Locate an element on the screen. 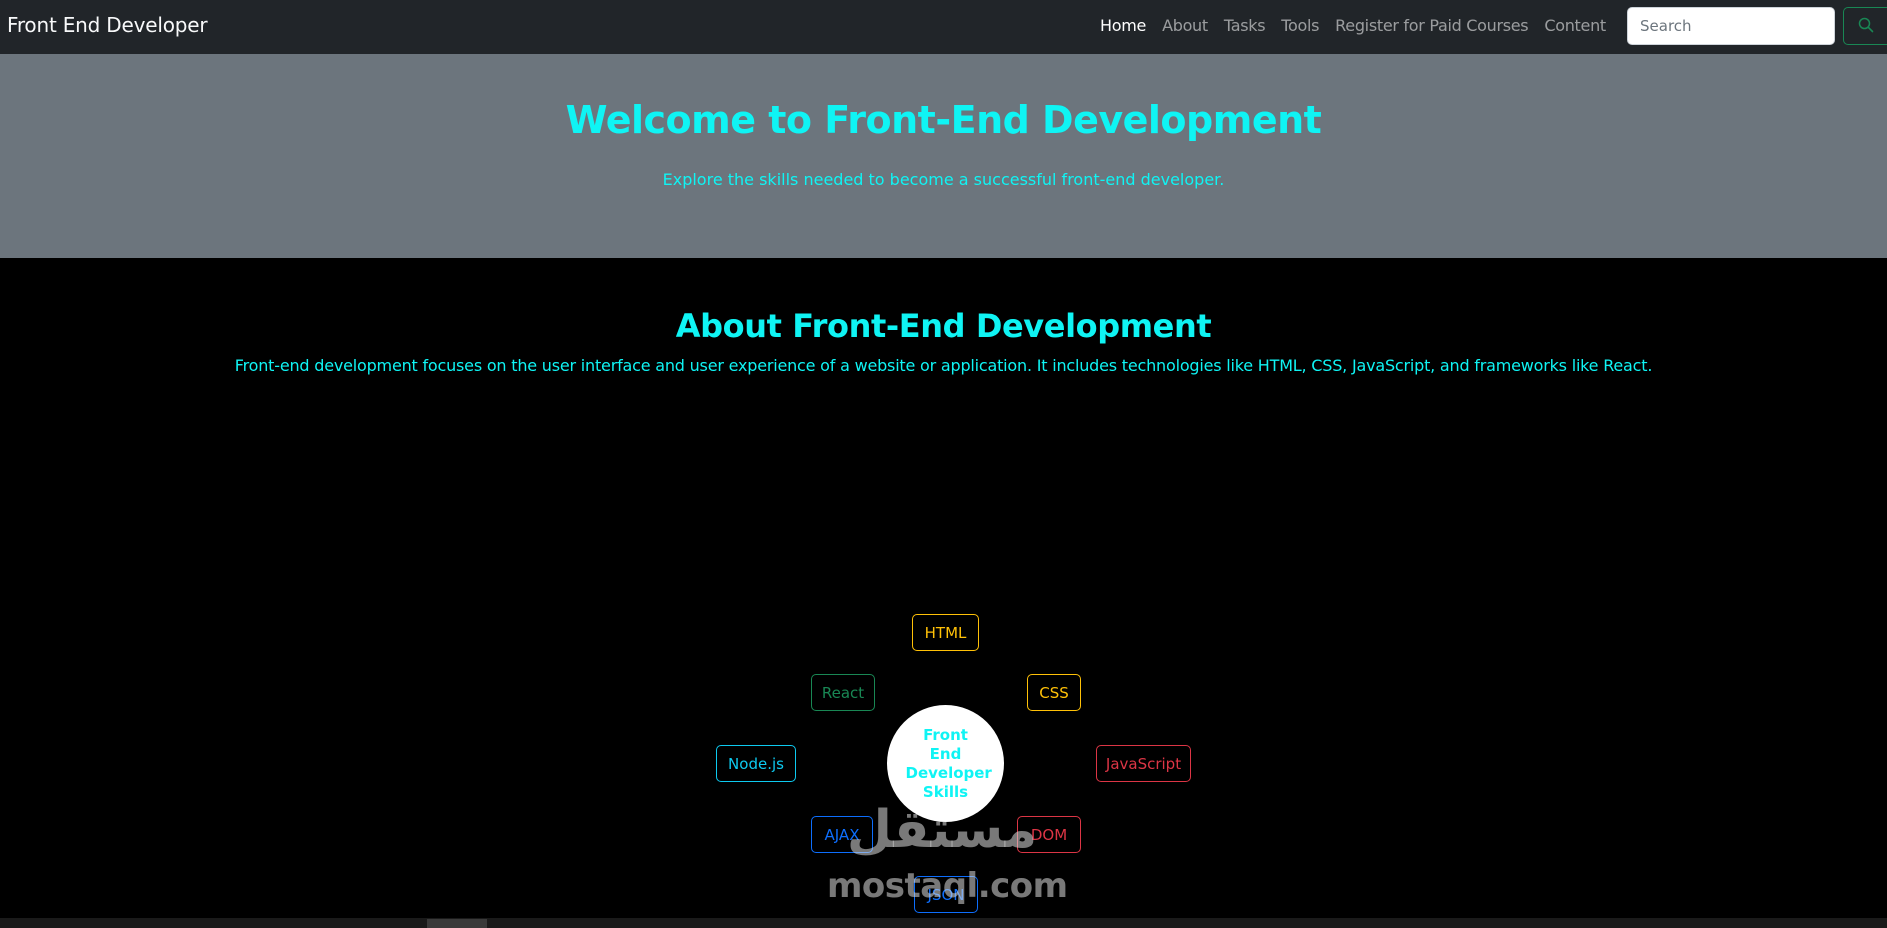 This screenshot has height=928, width=1887. skill-css: CSS is located at coordinates (1054, 692).